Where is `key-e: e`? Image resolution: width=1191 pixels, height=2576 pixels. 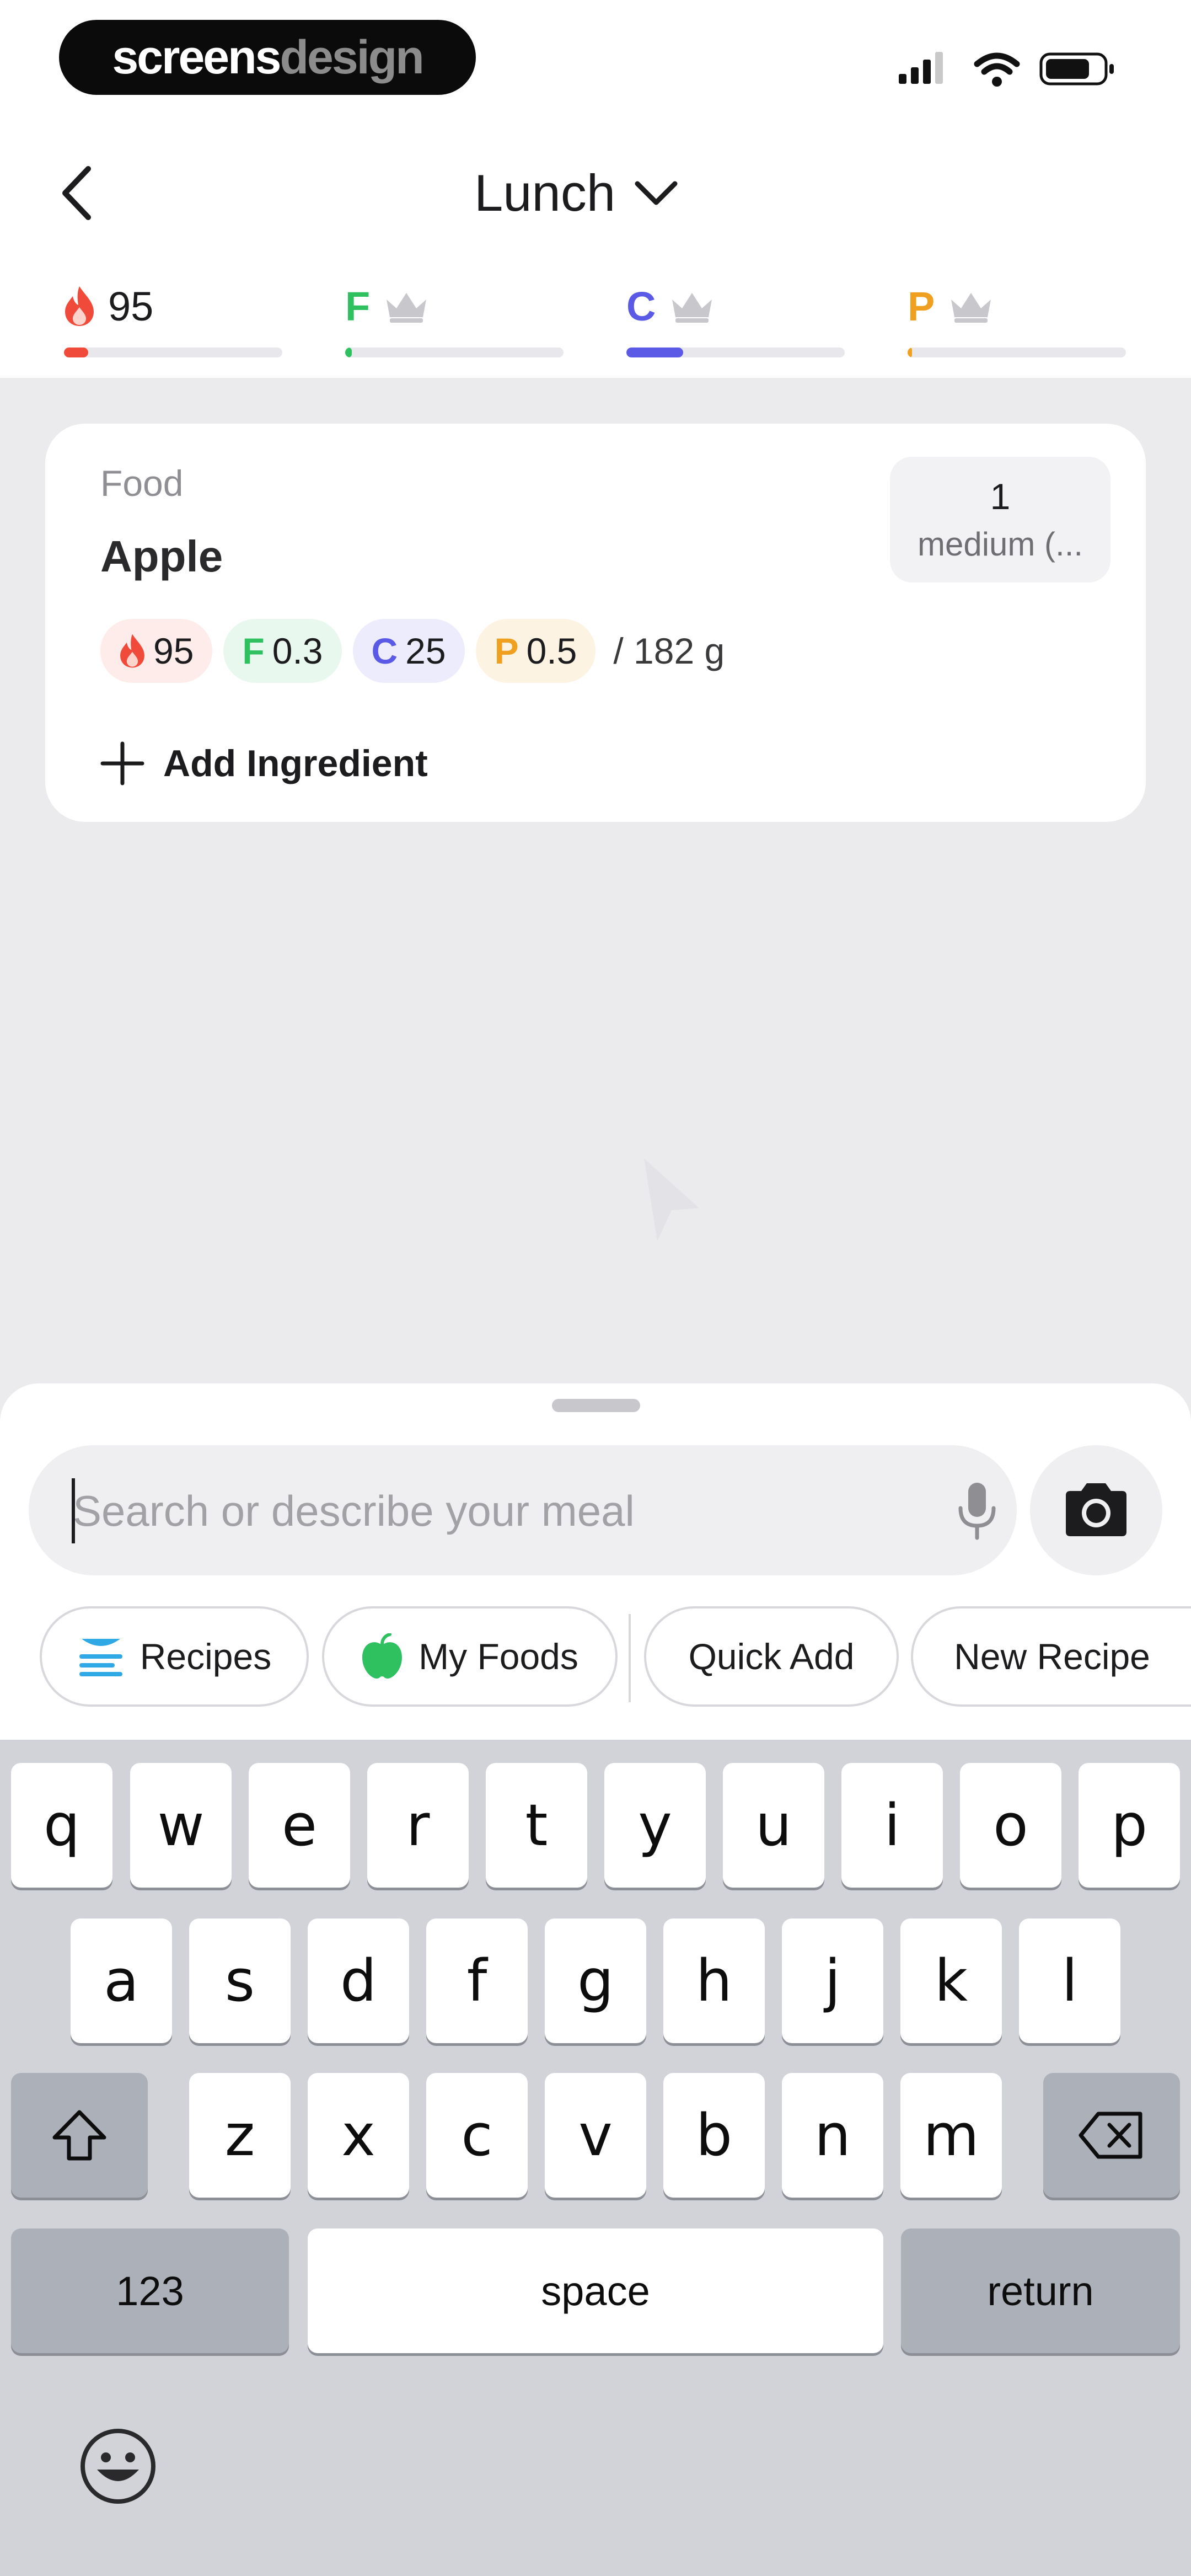
key-e: e is located at coordinates (299, 1825).